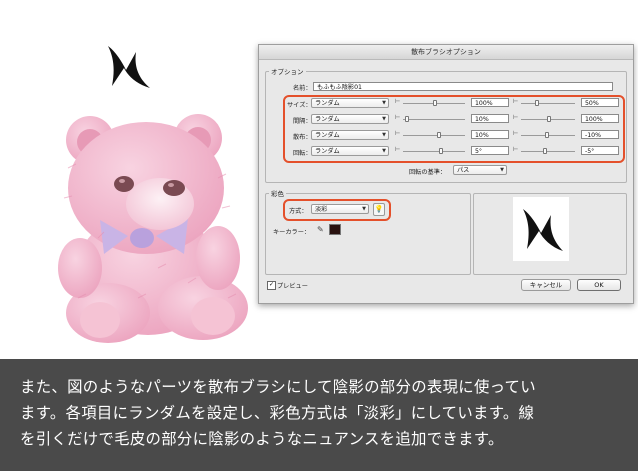 Image resolution: width=638 pixels, height=471 pixels. Describe the element at coordinates (335, 229) in the screenshot. I see `key-color-swatch` at that location.